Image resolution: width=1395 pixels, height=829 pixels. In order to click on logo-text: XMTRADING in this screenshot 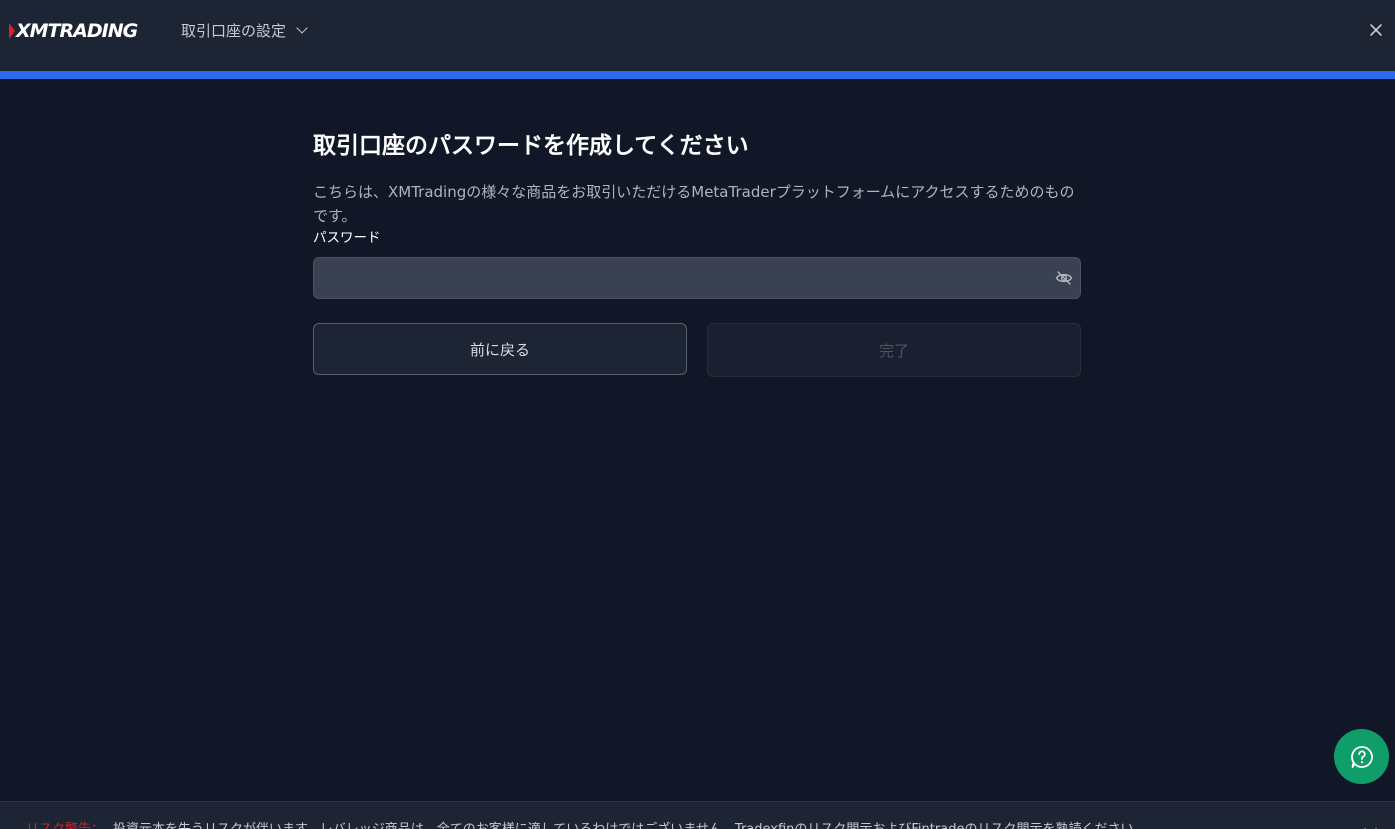, I will do `click(77, 31)`.